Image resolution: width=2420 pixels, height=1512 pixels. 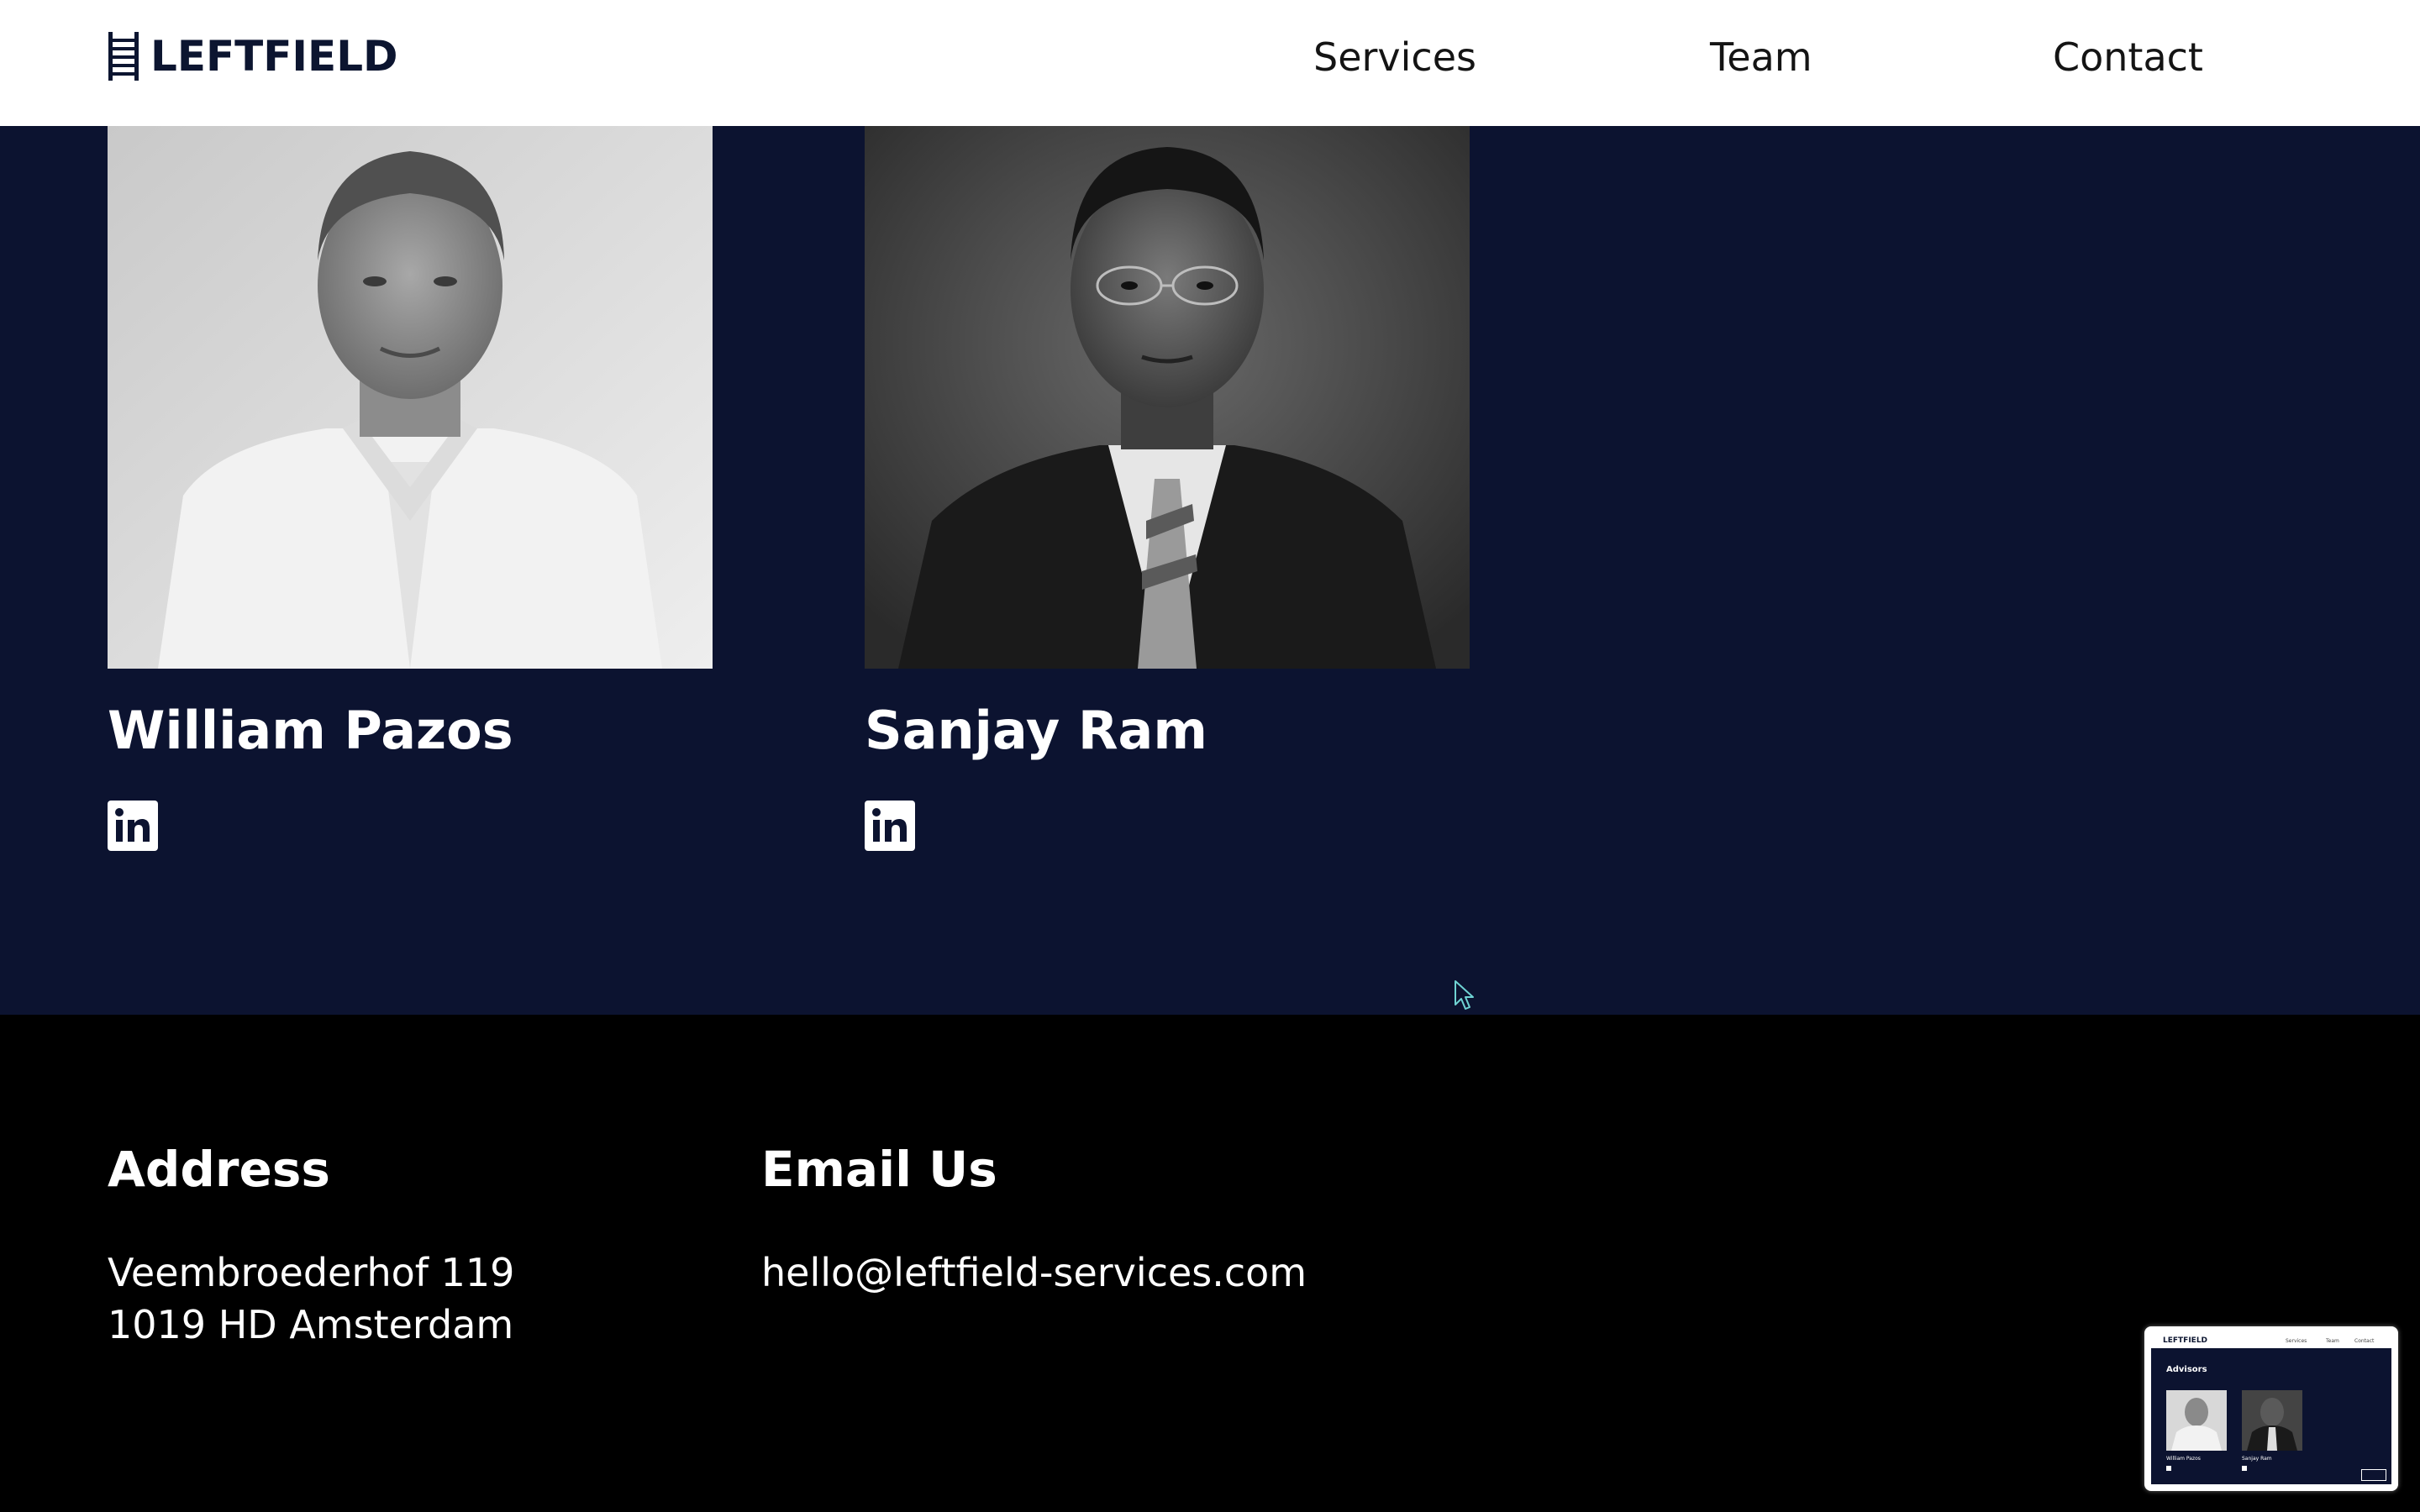 What do you see at coordinates (411, 397) in the screenshot?
I see `member-photo-william-pazos` at bounding box center [411, 397].